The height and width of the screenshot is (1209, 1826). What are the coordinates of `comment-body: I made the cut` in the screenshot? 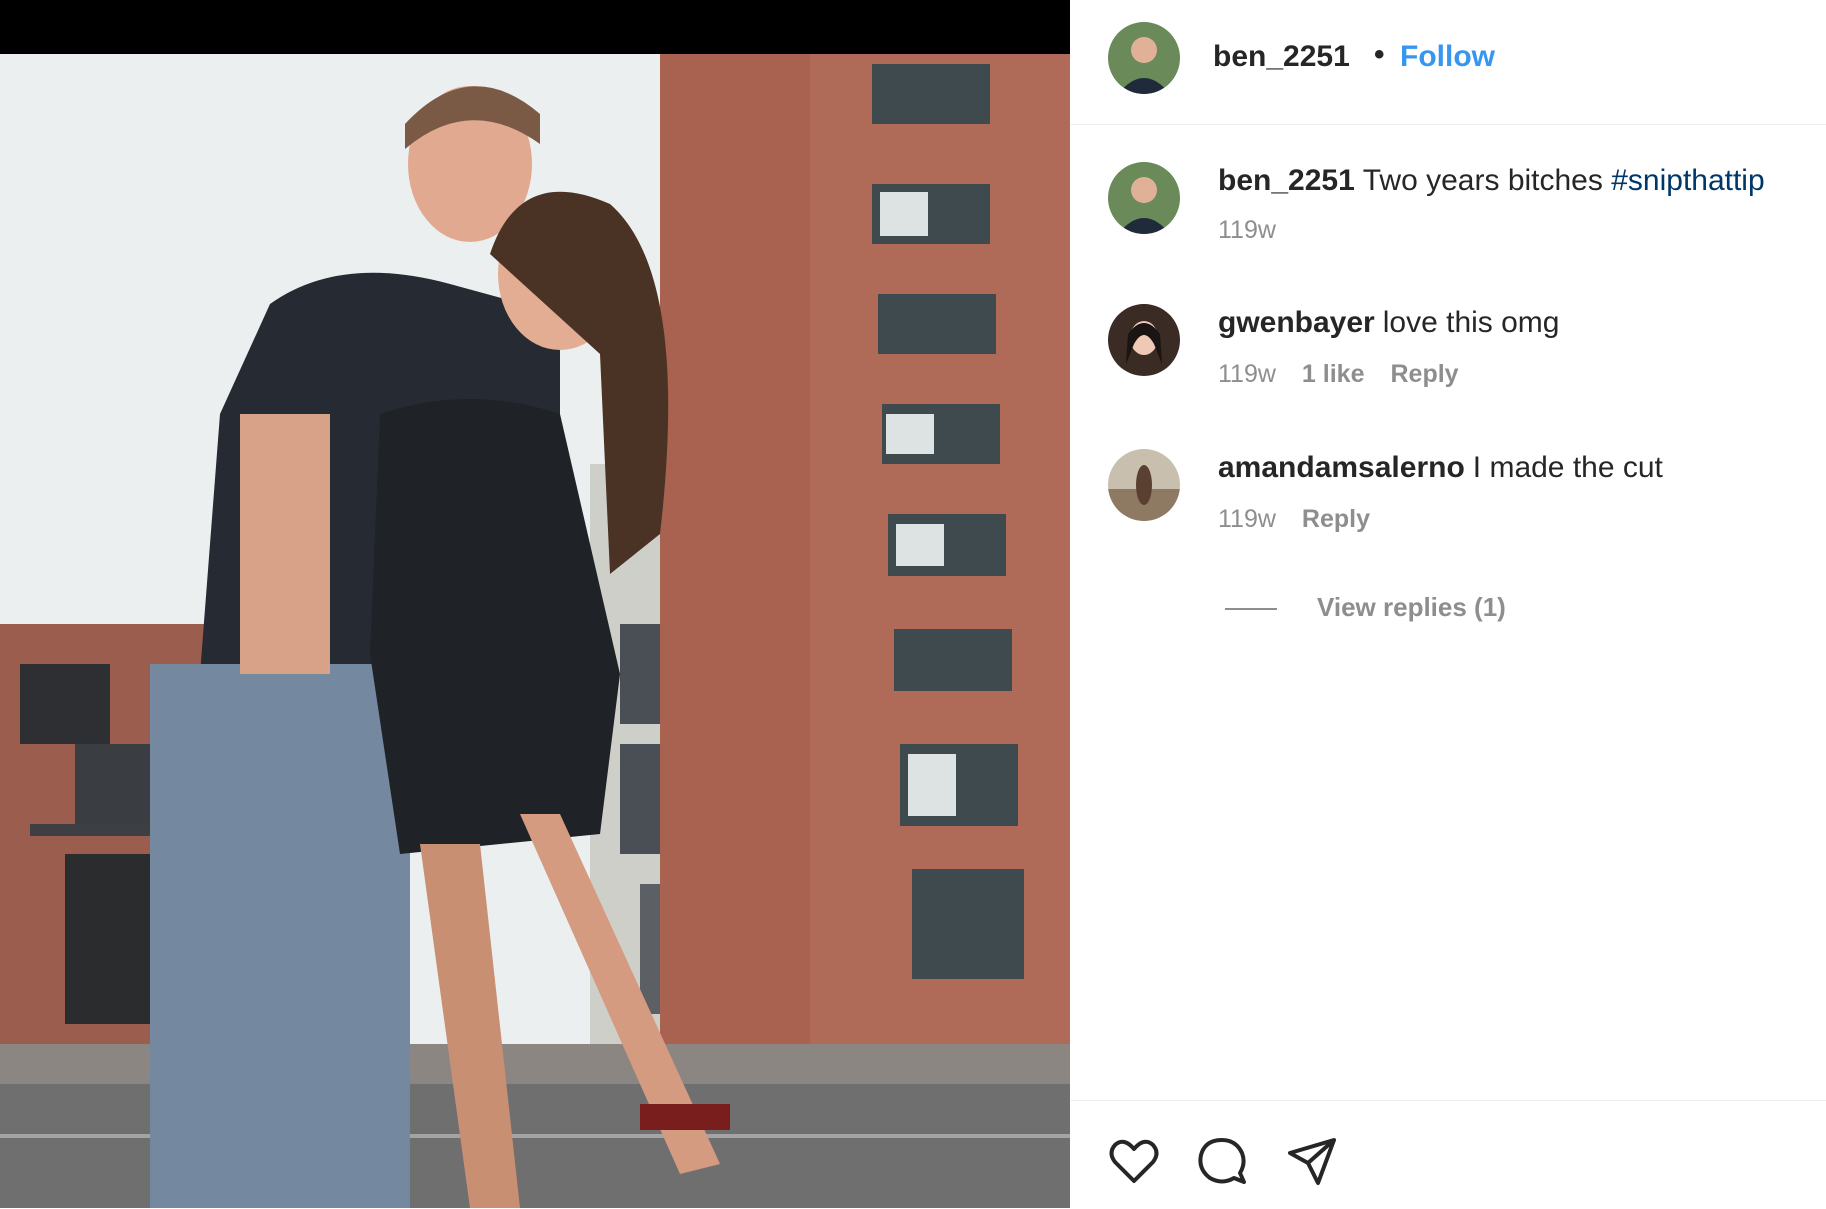 It's located at (1567, 467).